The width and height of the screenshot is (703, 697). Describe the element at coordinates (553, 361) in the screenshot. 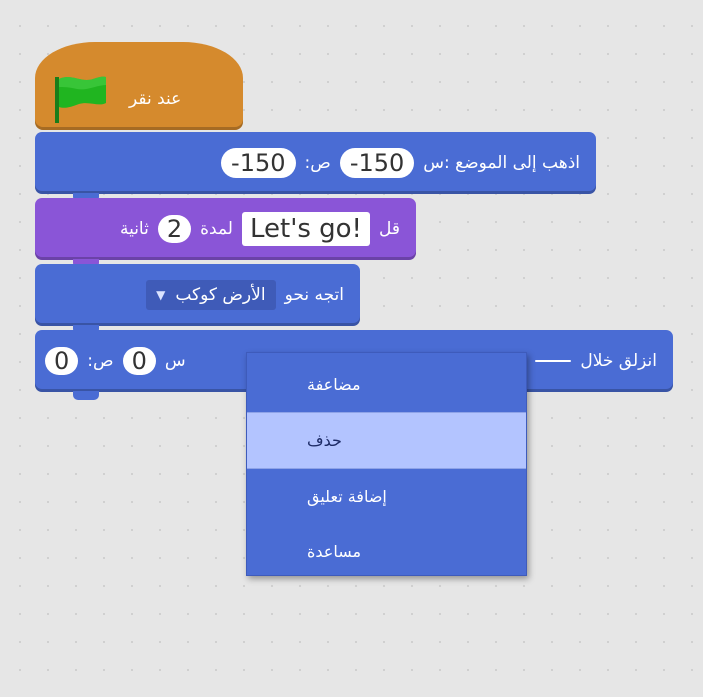

I see `glide-secs-input` at that location.